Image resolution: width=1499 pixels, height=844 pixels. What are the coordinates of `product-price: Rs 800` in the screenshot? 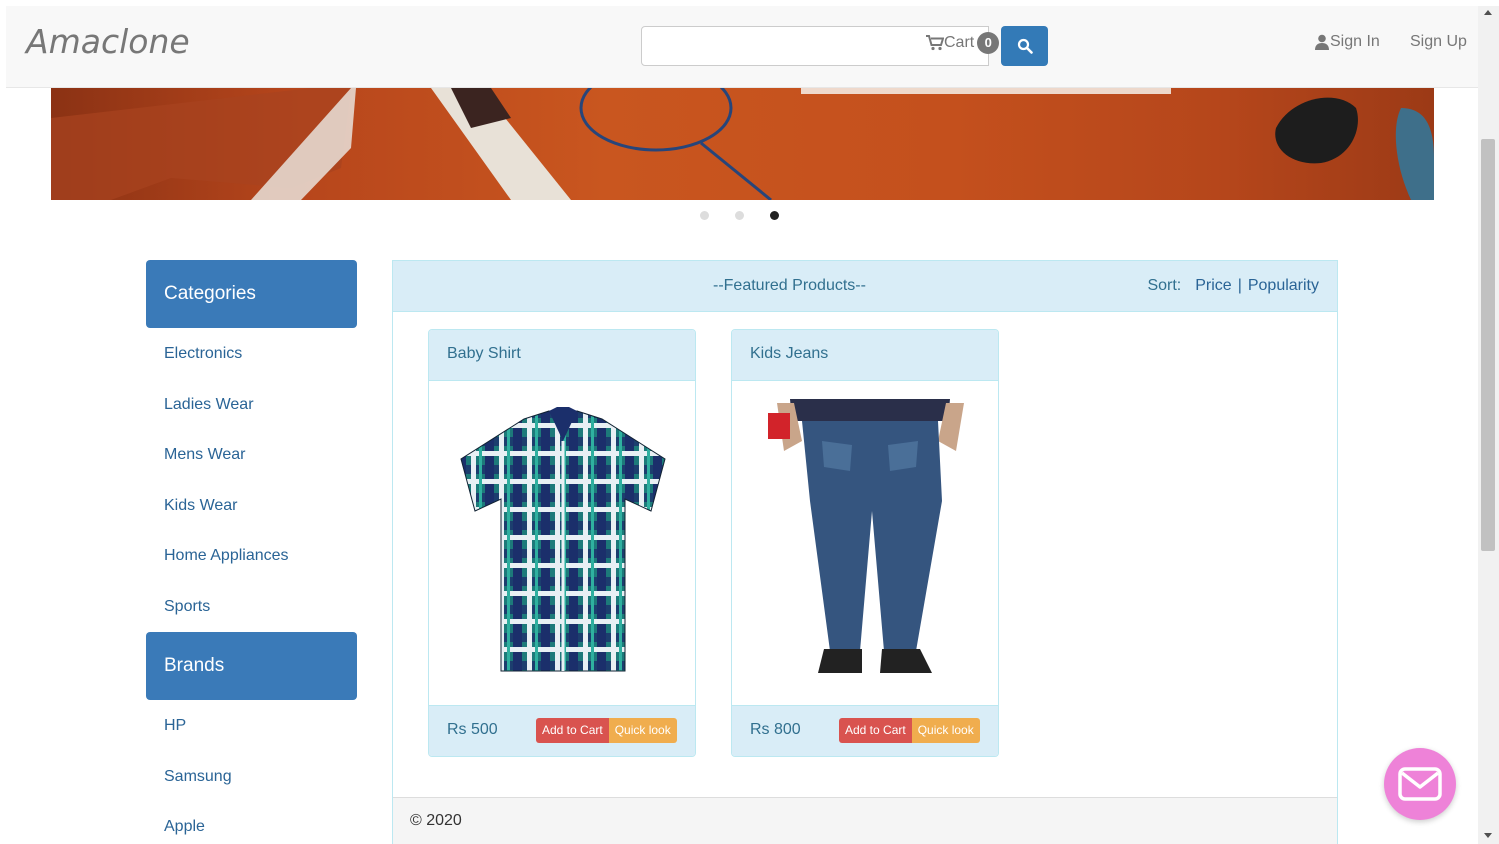 It's located at (775, 729).